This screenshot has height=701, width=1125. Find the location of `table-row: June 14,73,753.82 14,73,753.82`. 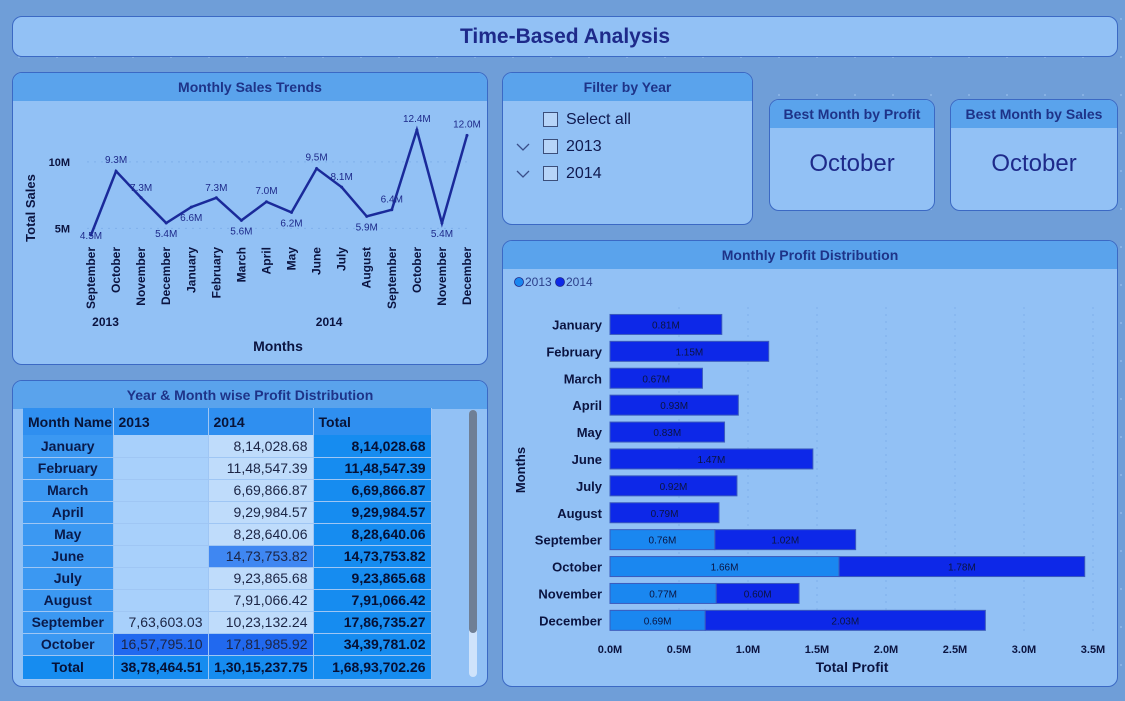

table-row: June 14,73,753.82 14,73,753.82 is located at coordinates (227, 556).